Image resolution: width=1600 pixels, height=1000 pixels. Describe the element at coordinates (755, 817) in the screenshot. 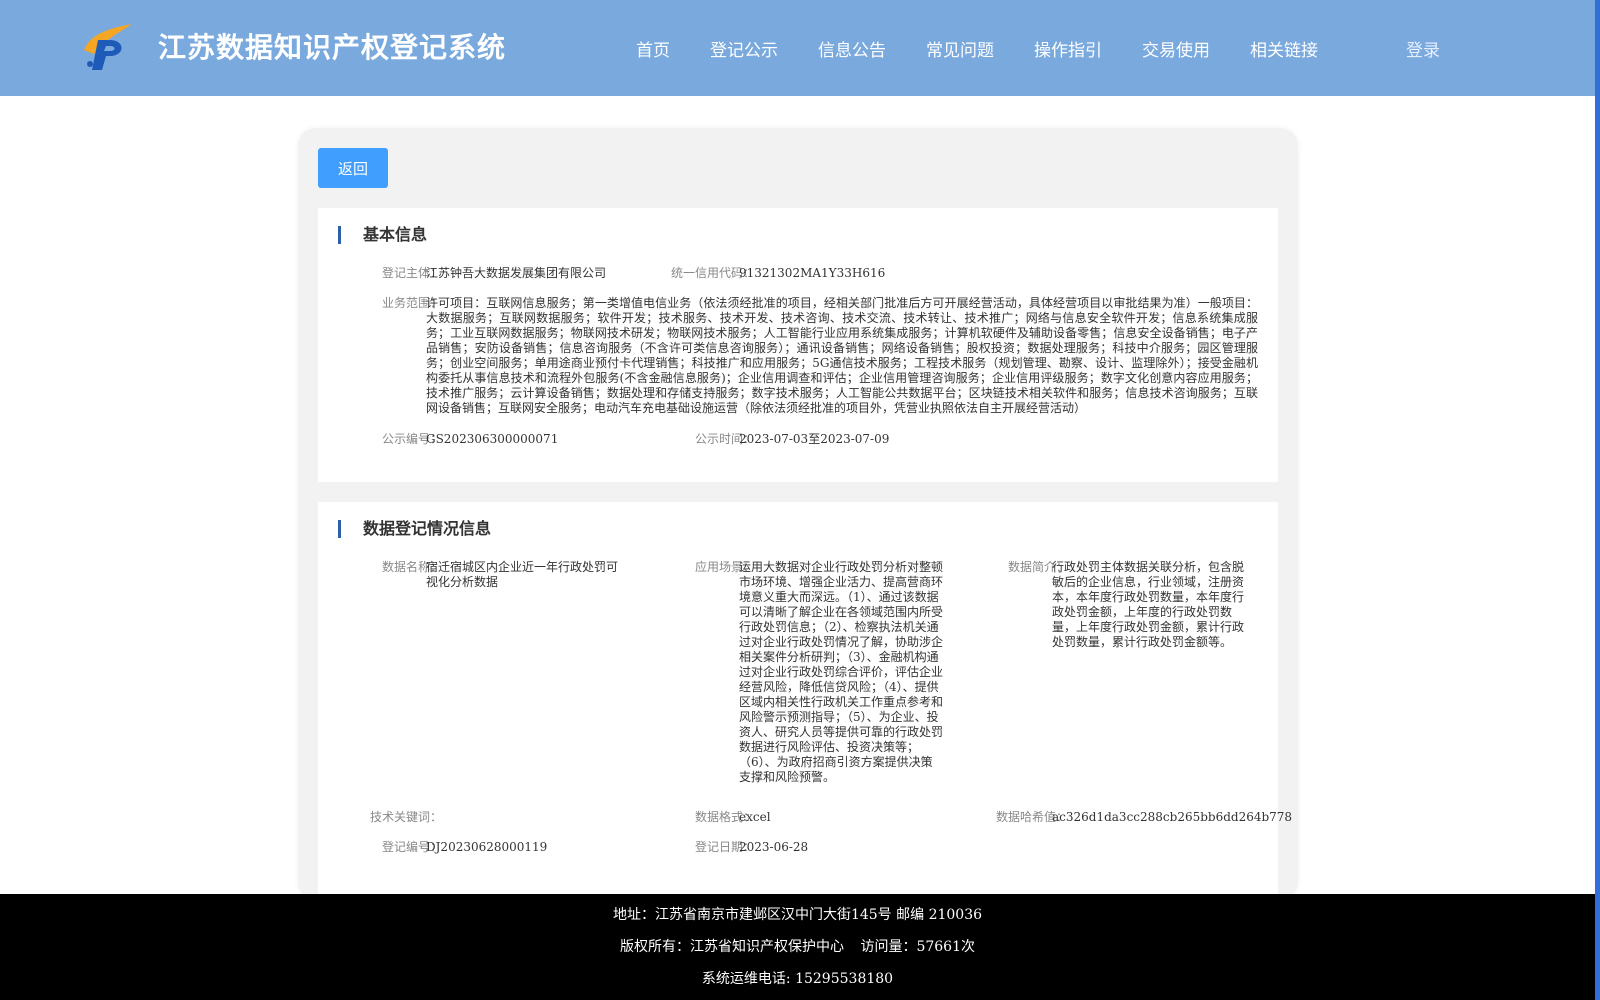

I see `format-value: excel` at that location.